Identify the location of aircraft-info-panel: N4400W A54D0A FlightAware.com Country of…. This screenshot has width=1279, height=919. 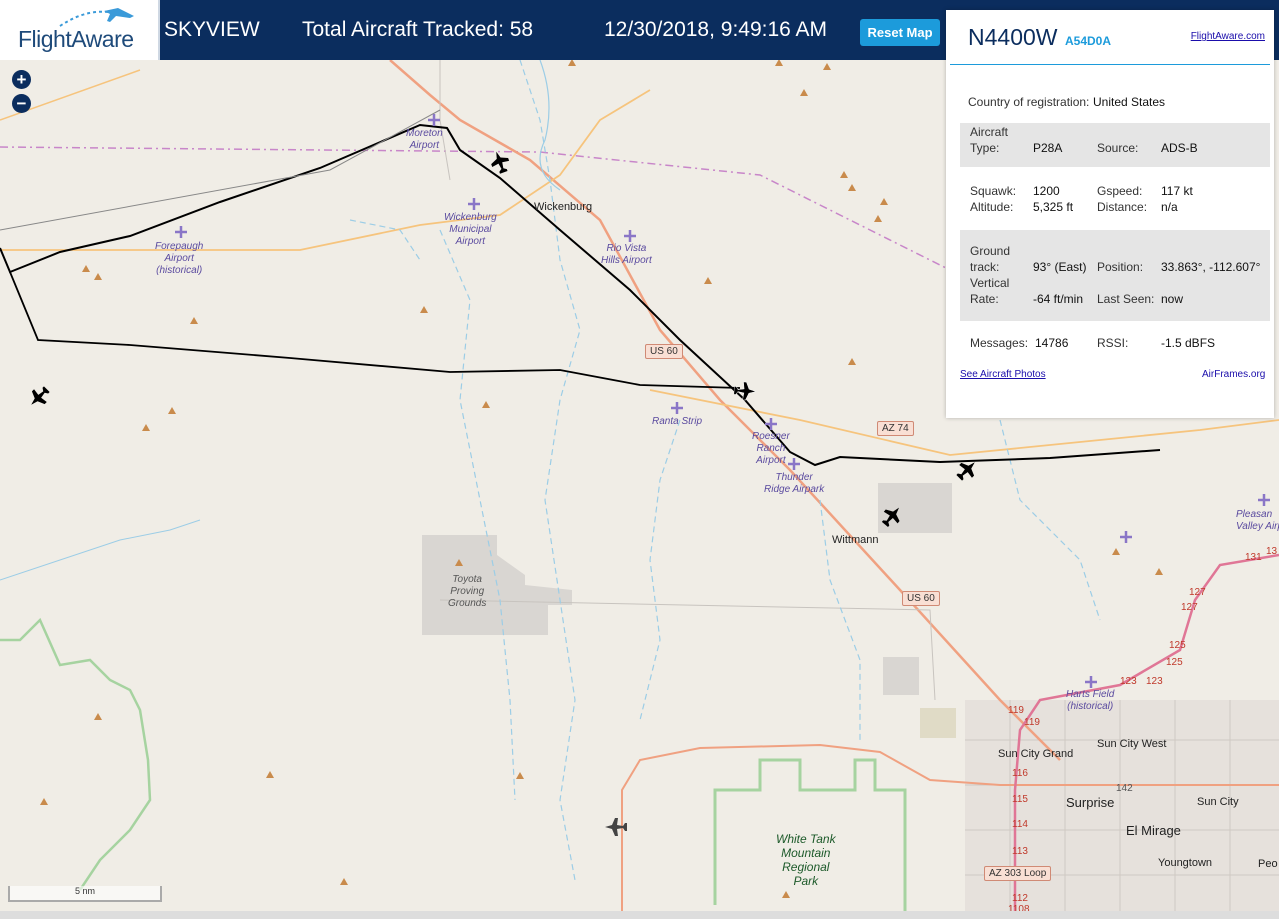
(1110, 214).